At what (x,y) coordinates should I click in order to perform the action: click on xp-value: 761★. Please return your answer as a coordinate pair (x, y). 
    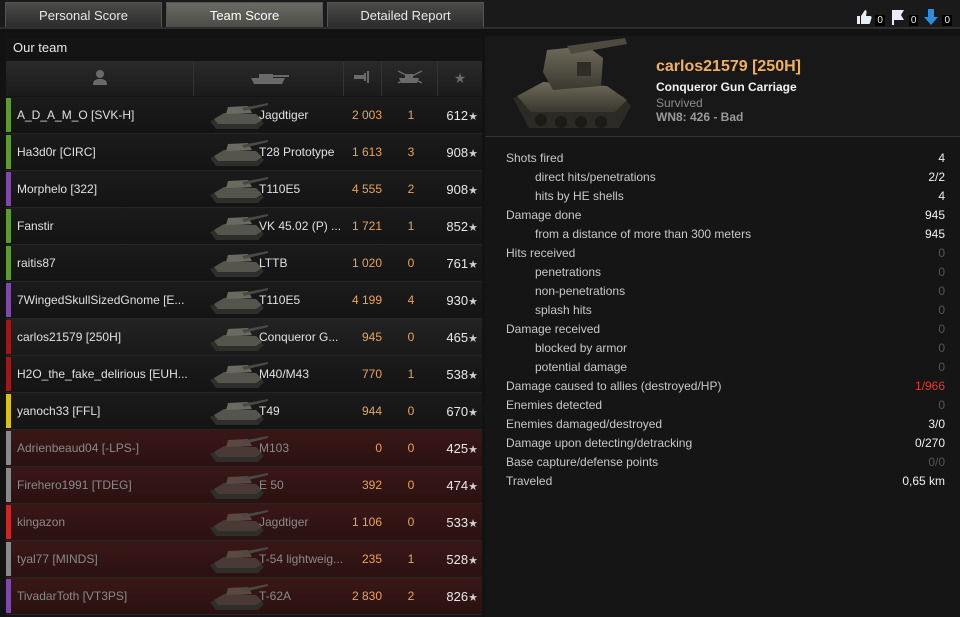
    Looking at the image, I should click on (458, 263).